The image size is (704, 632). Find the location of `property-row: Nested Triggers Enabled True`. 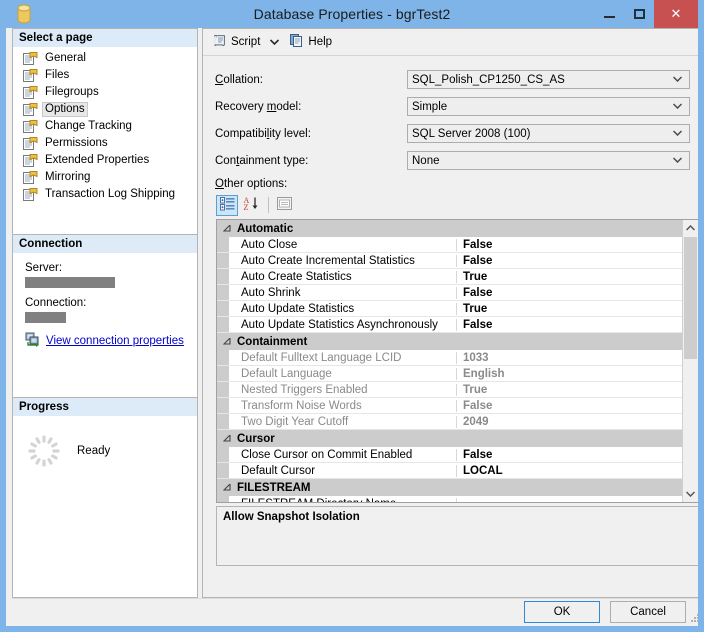

property-row: Nested Triggers Enabled True is located at coordinates (450, 390).